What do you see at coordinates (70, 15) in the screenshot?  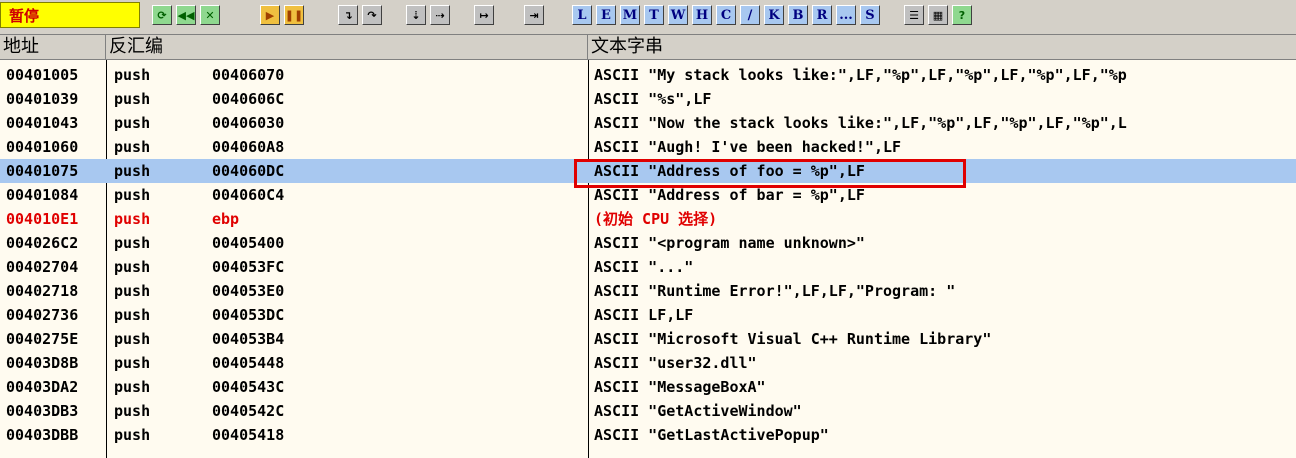 I see `status-indicator: 暂停` at bounding box center [70, 15].